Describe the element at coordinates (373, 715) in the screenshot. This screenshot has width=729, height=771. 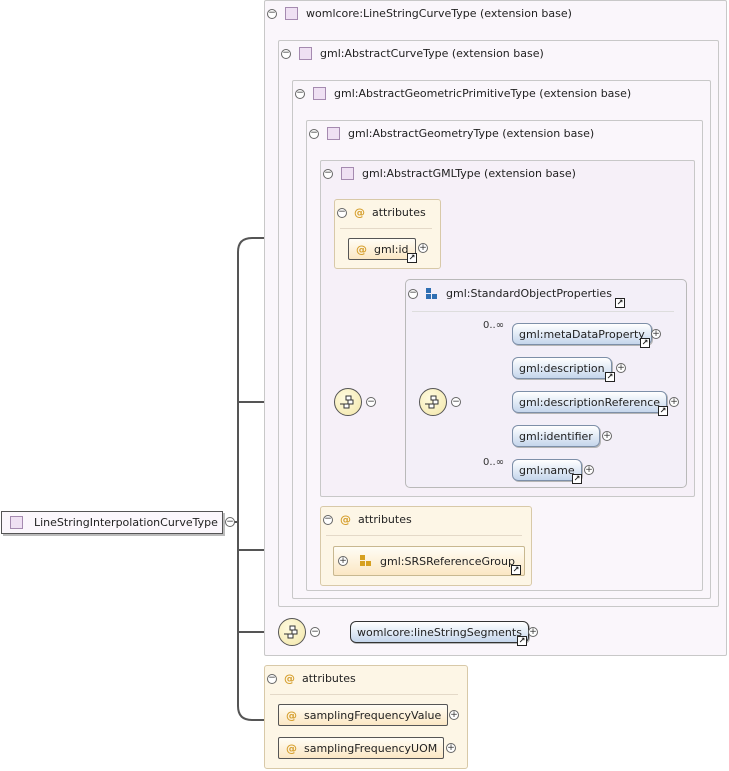
I see `attribute-label: samplingFrequencyValue` at that location.